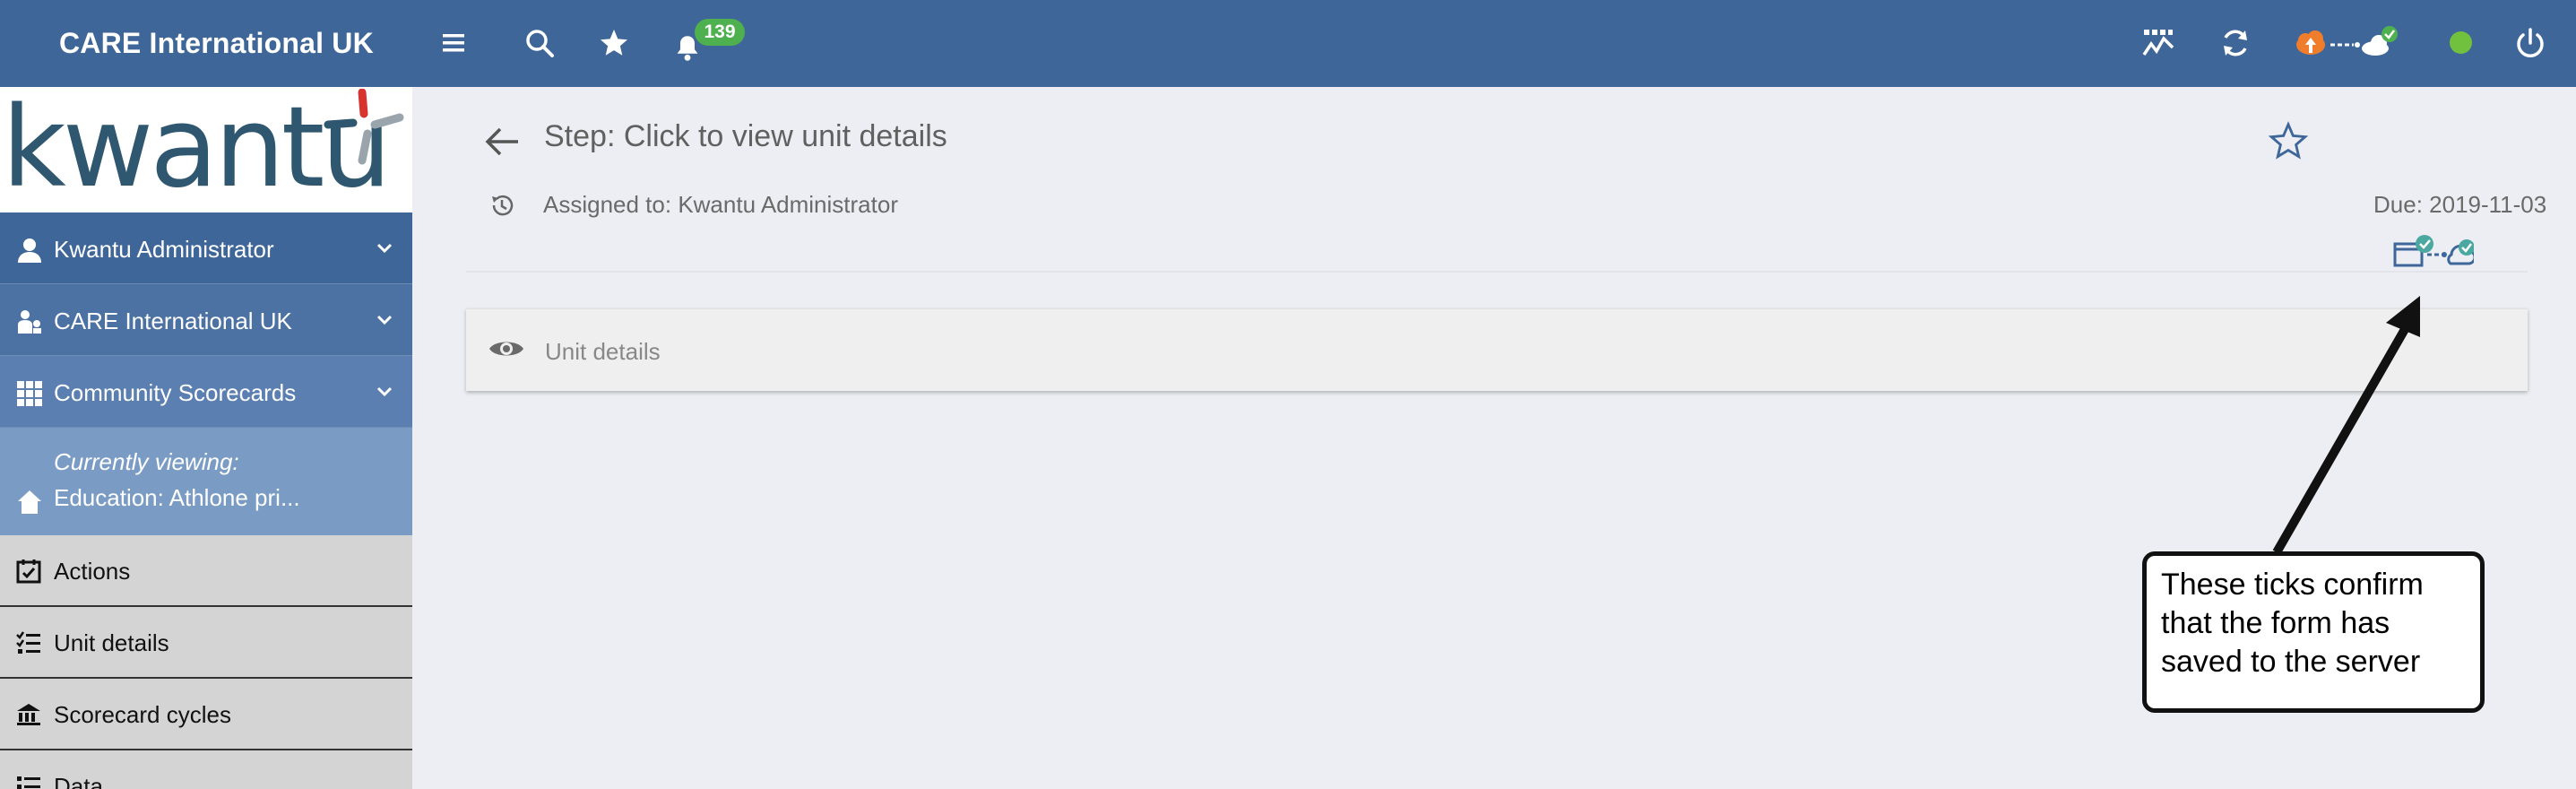 The height and width of the screenshot is (789, 2576). I want to click on kwantu-logo: kwantu, so click(206, 149).